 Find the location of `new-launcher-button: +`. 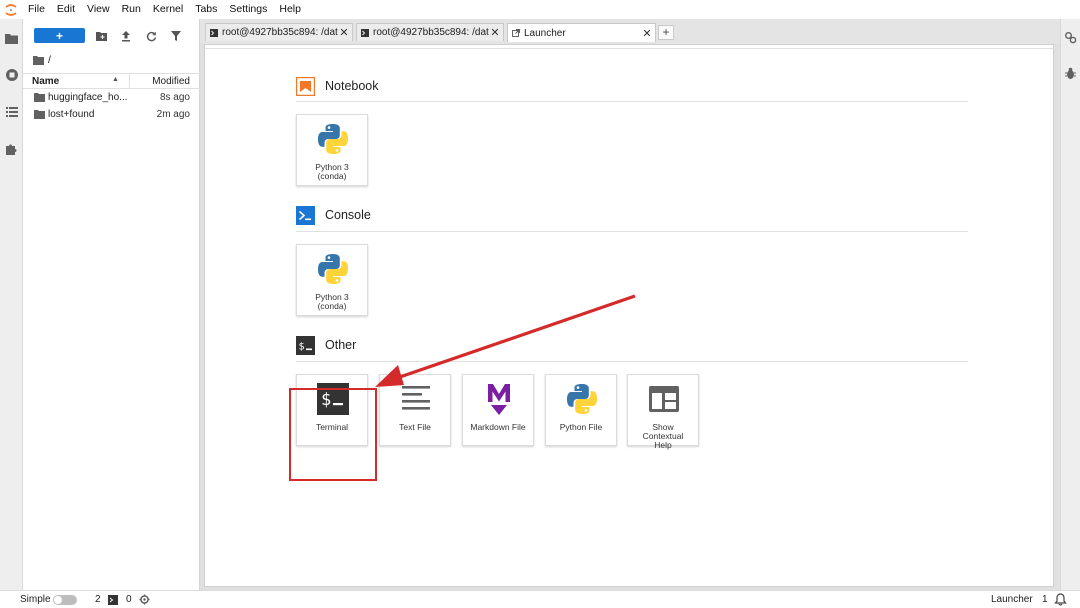

new-launcher-button: + is located at coordinates (59, 35).